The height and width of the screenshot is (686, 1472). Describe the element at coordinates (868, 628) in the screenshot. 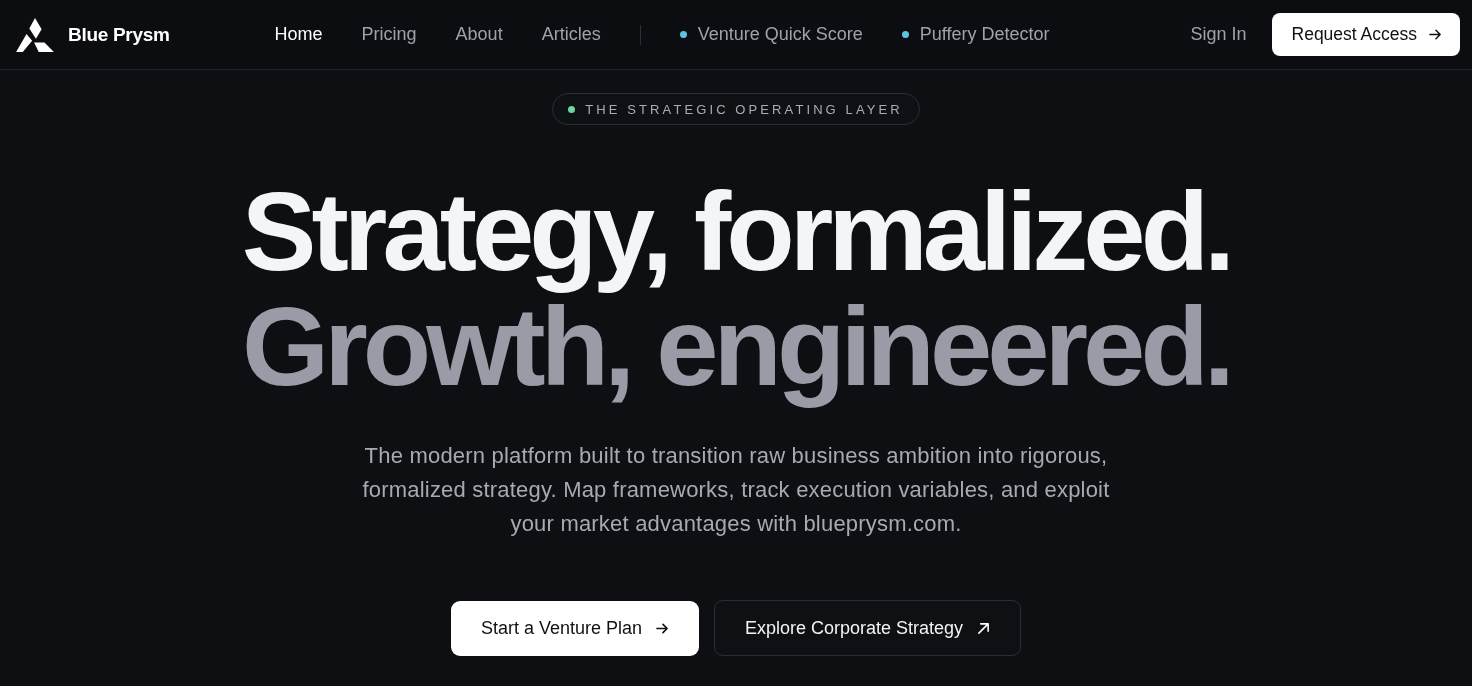

I see `secondary-button: Explore Corporate Strategy` at that location.